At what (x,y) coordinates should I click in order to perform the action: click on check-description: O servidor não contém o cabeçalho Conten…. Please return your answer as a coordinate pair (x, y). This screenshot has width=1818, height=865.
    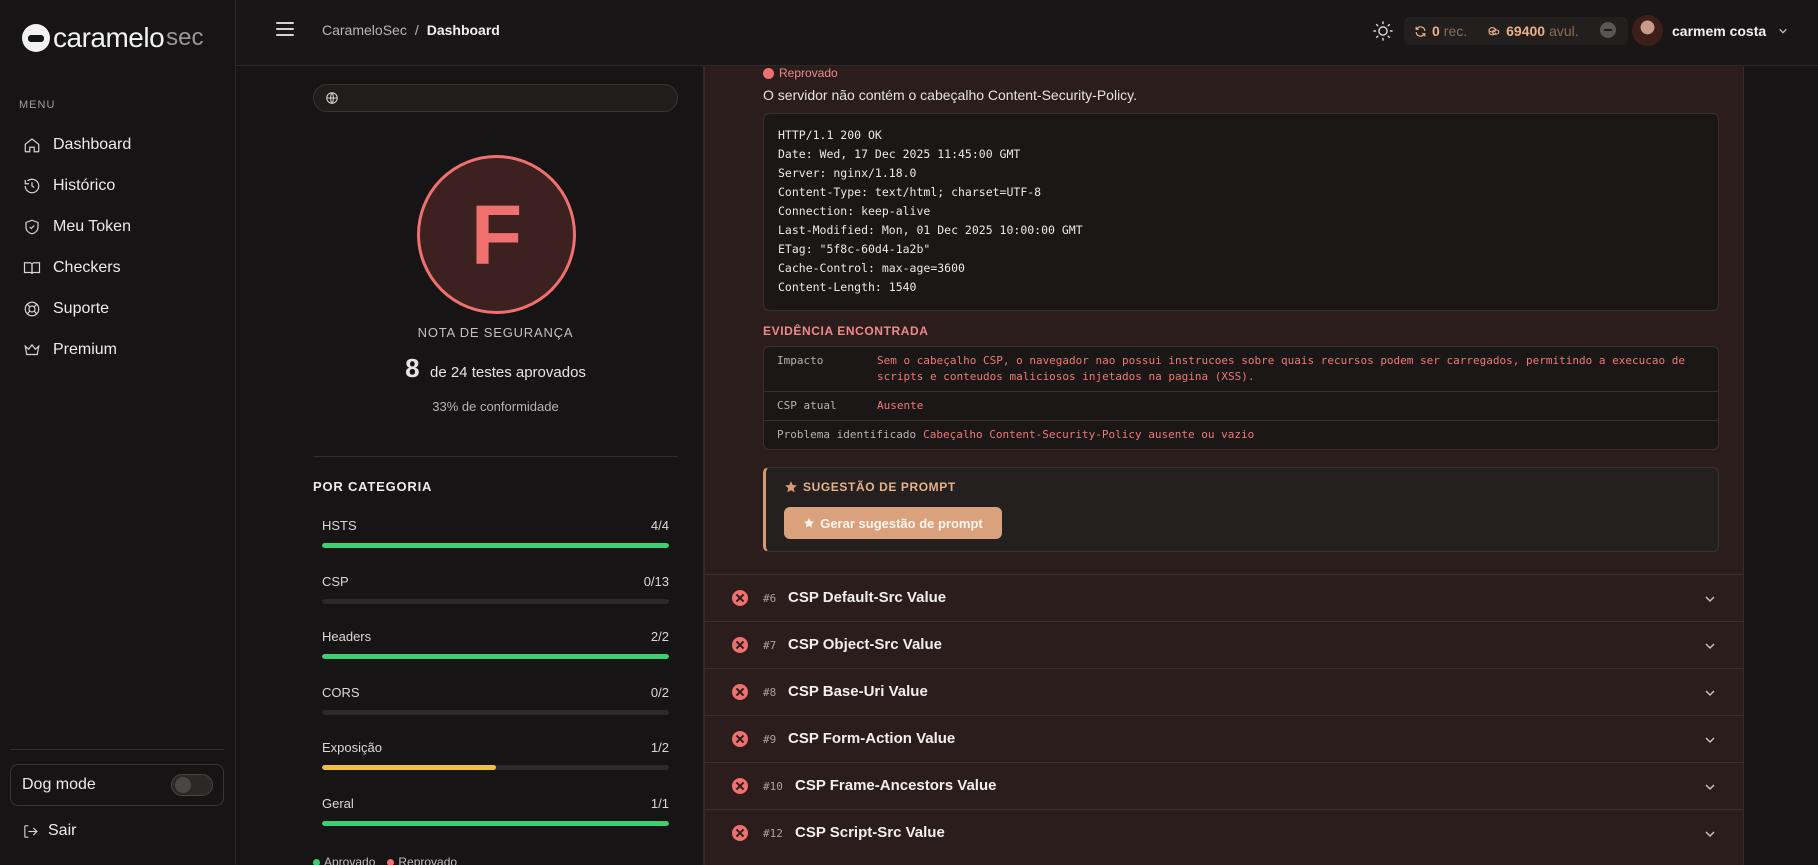
    Looking at the image, I should click on (950, 95).